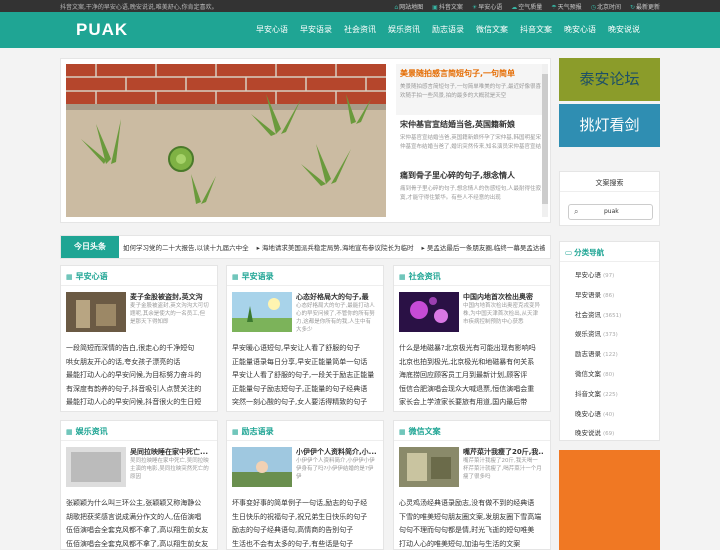 This screenshot has height=550, width=720. Describe the element at coordinates (580, 30) in the screenshot. I see `nav-item-night: 晚安心语` at that location.